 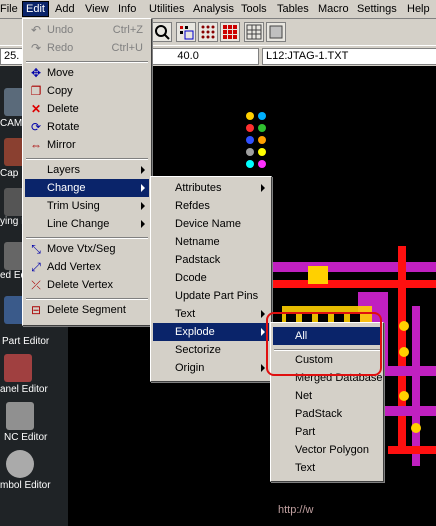 I want to click on menu-item-delete: ✕ Delete, so click(x=87, y=109).